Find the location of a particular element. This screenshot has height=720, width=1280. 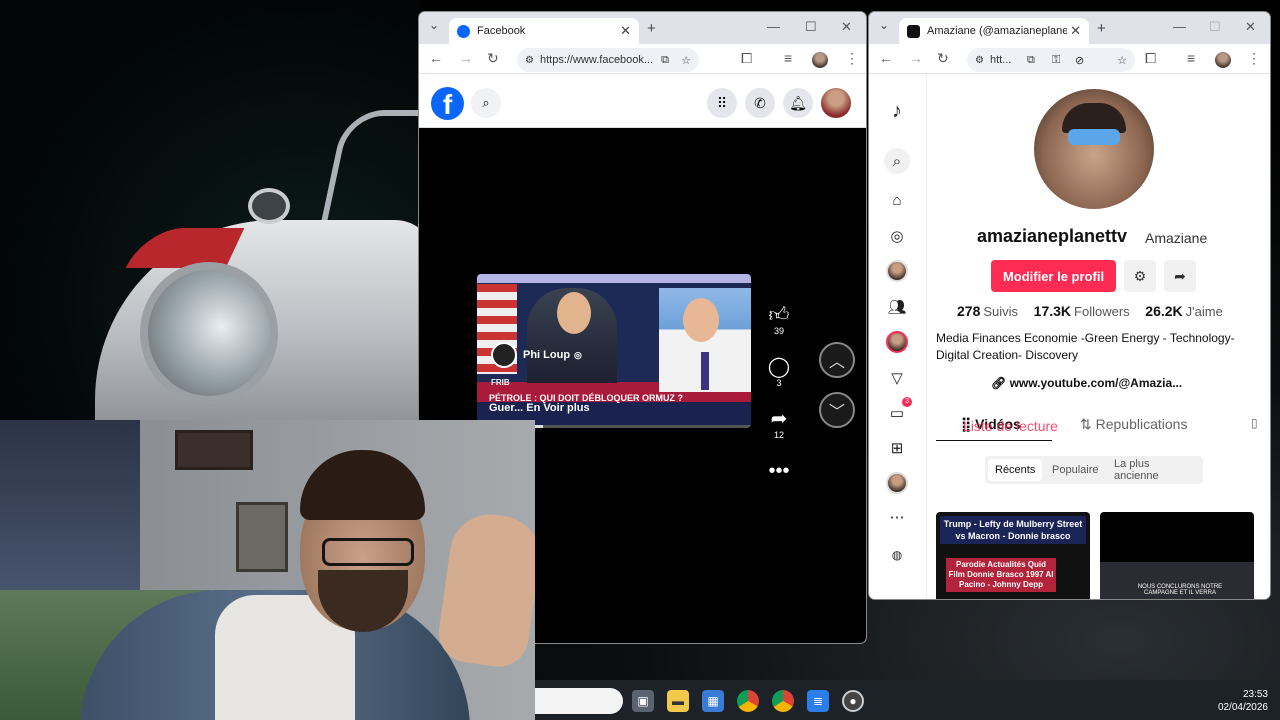

account-avatar is located at coordinates (836, 103).